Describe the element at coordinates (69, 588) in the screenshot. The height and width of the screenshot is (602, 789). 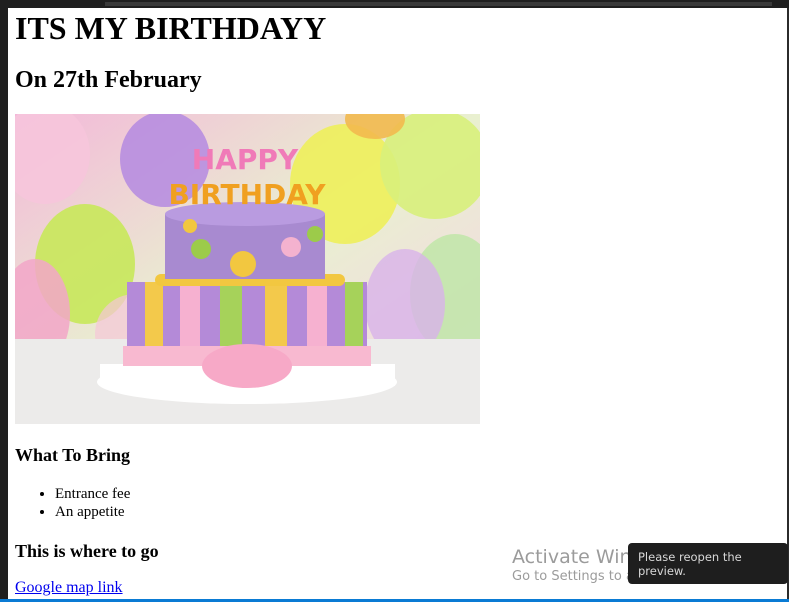
I see `google-map-link: Google map link` at that location.